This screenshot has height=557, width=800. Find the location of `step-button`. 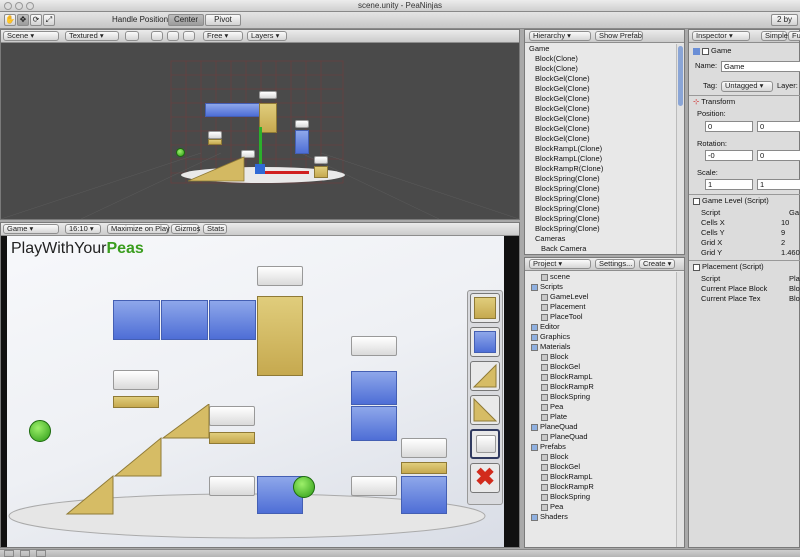

step-button is located at coordinates (41, 553).